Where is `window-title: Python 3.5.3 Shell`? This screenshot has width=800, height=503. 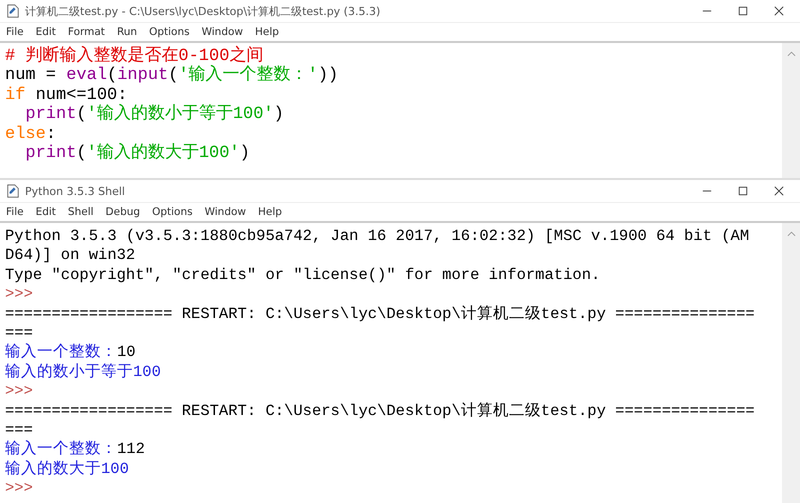
window-title: Python 3.5.3 Shell is located at coordinates (75, 191).